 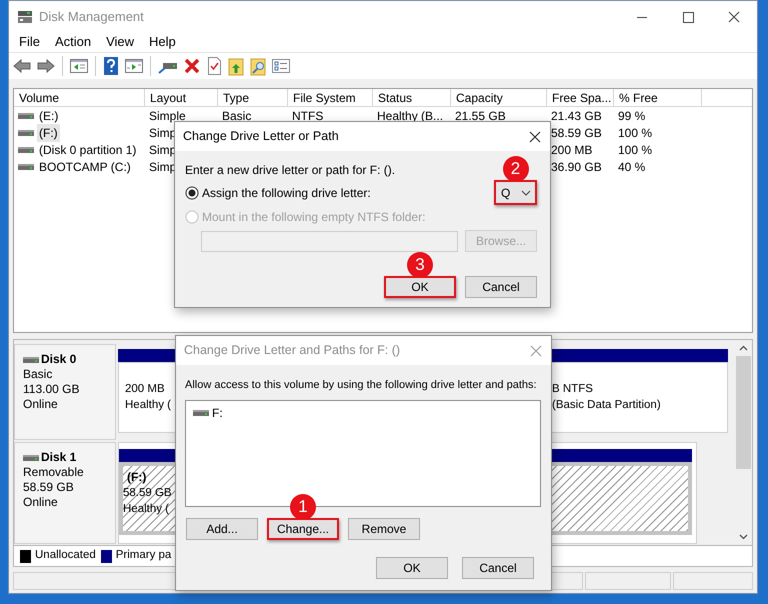 I want to click on back-arrow-icon, so click(x=22, y=66).